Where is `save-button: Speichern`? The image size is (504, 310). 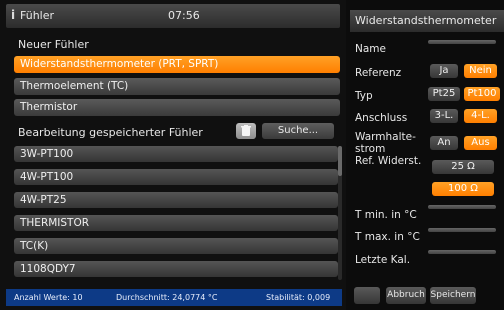
save-button: Speichern is located at coordinates (453, 295).